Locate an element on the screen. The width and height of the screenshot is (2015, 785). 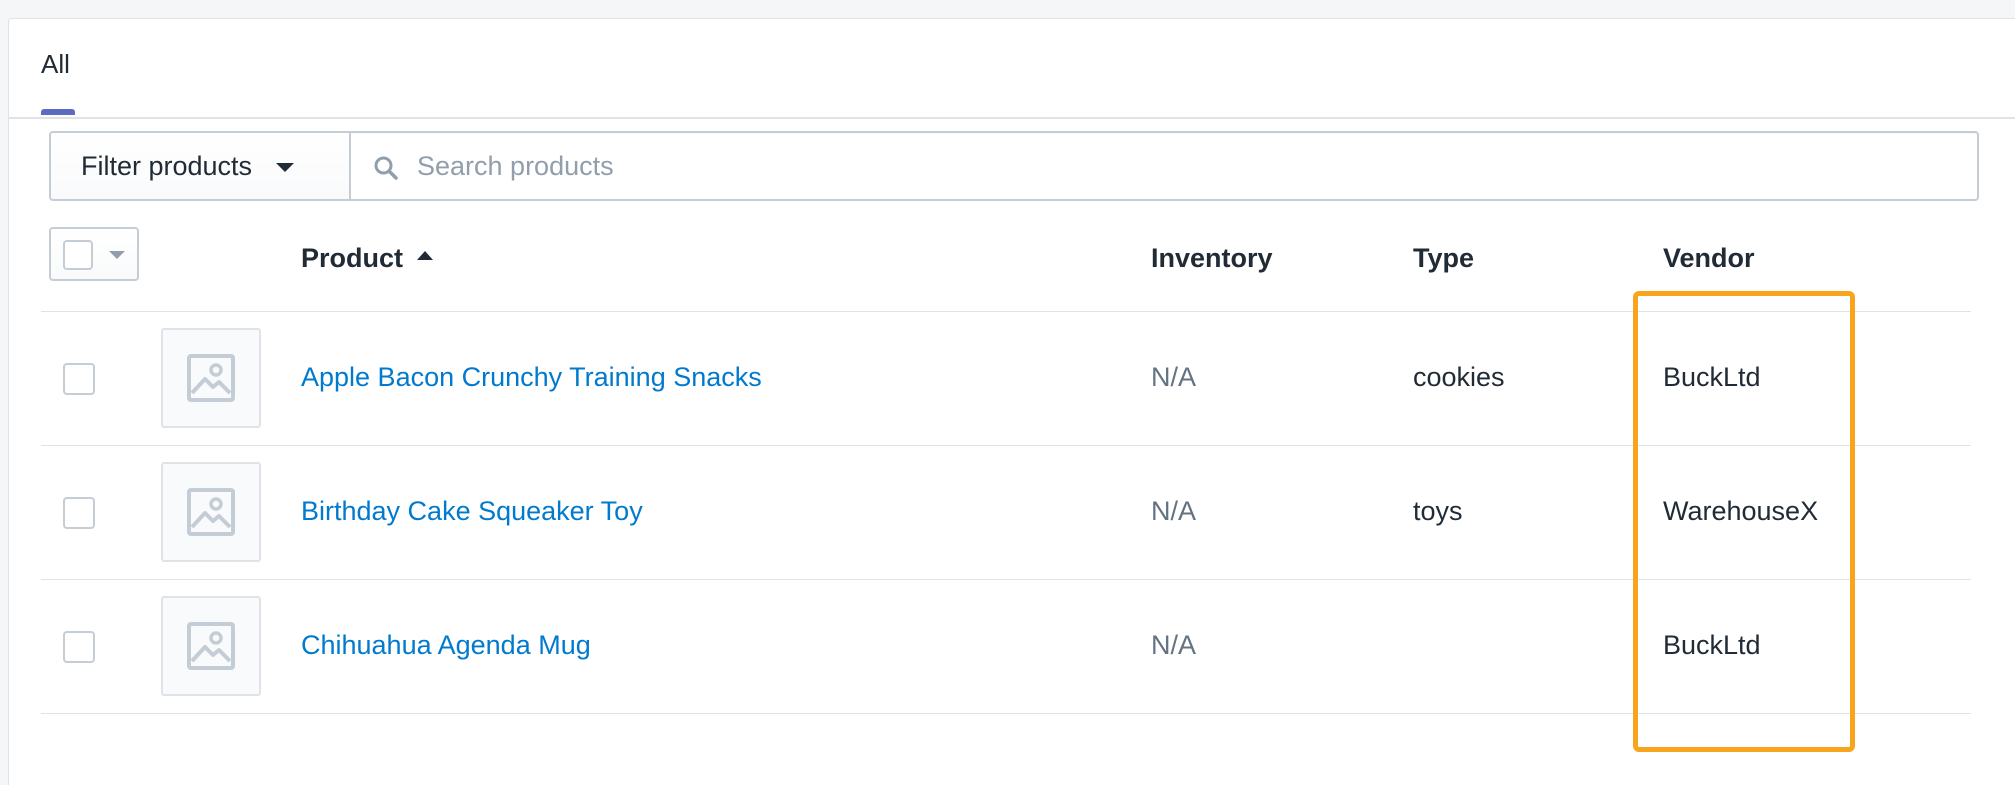
vendor-value: WarehouseX is located at coordinates (1741, 511).